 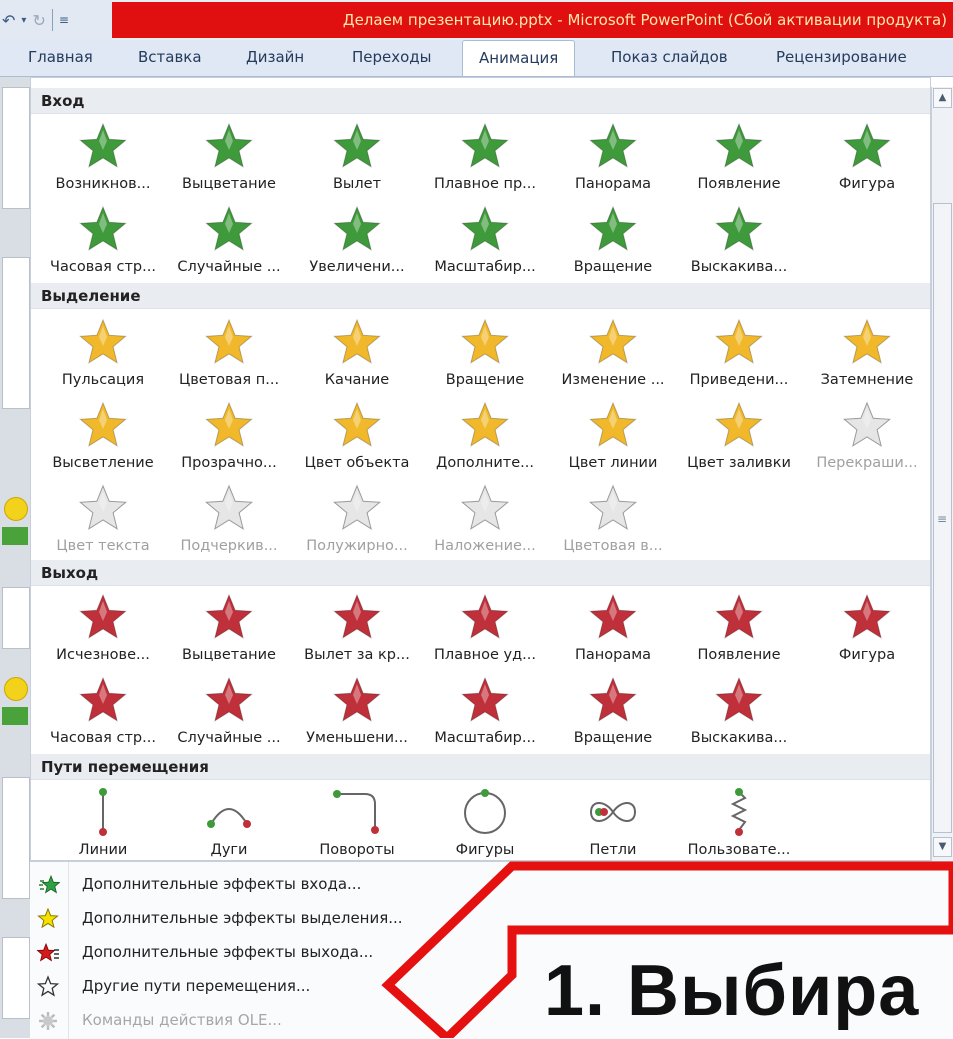 What do you see at coordinates (667, 949) in the screenshot?
I see `annotation-arrow` at bounding box center [667, 949].